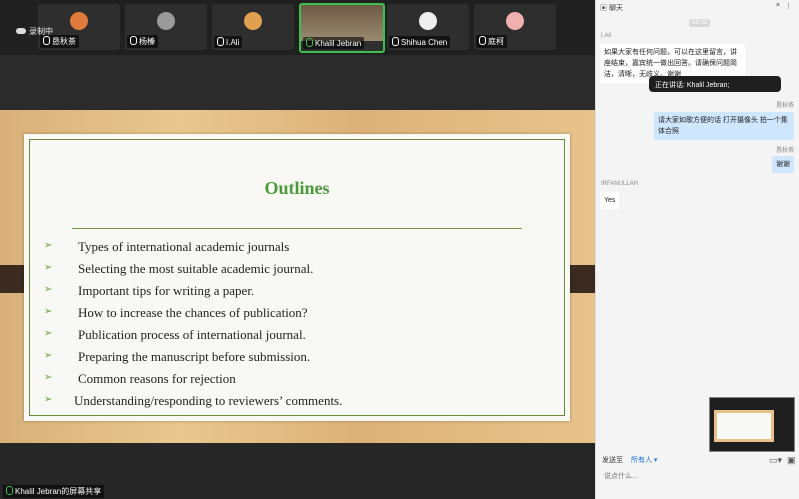 The height and width of the screenshot is (499, 799). Describe the element at coordinates (54, 491) in the screenshot. I see `screen-share-label: Khalil Jebran的屏幕共享` at that location.